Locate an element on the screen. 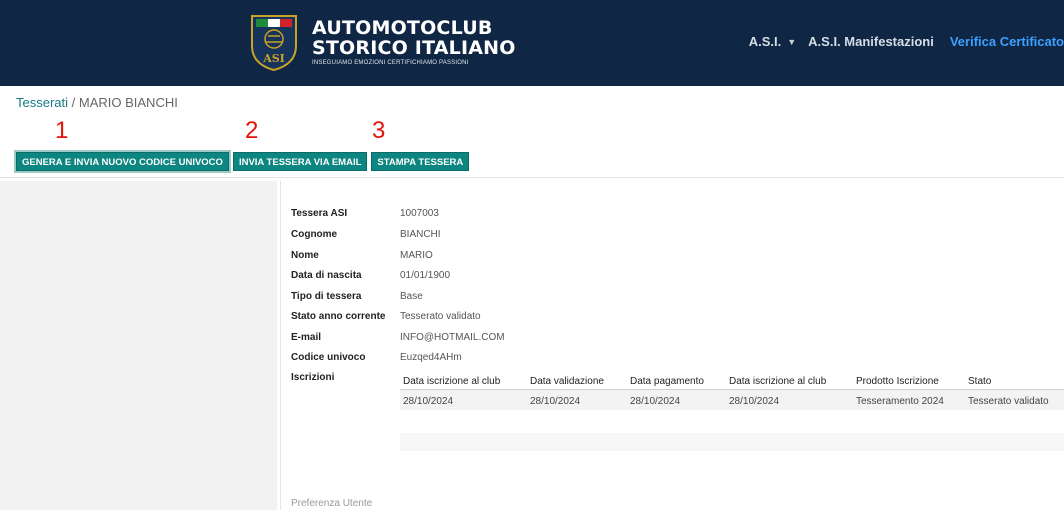 The height and width of the screenshot is (510, 1064). detail-value: Euzqed4AHm is located at coordinates (431, 357).